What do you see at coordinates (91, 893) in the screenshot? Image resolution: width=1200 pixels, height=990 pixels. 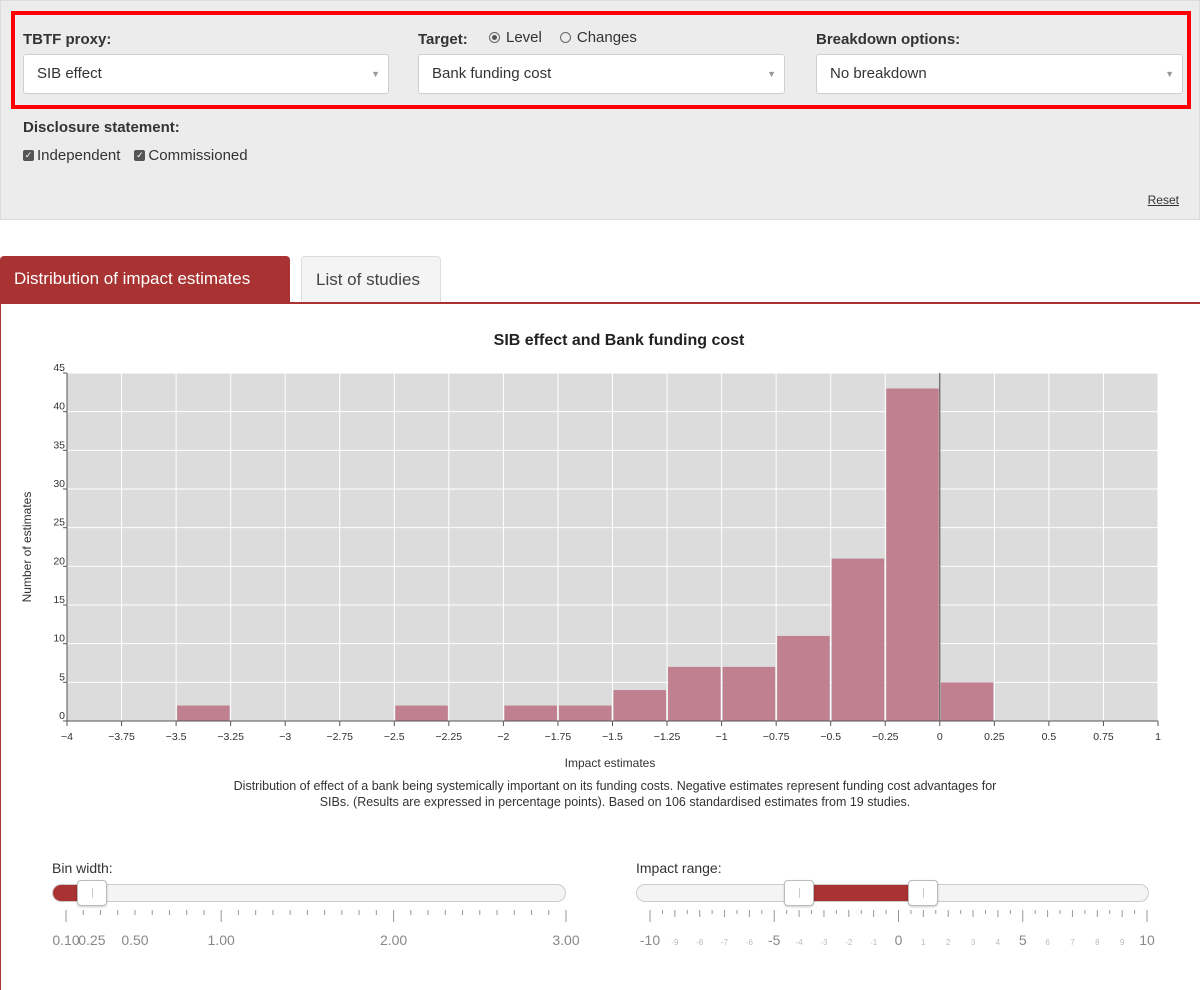 I see `bin-width-handle` at bounding box center [91, 893].